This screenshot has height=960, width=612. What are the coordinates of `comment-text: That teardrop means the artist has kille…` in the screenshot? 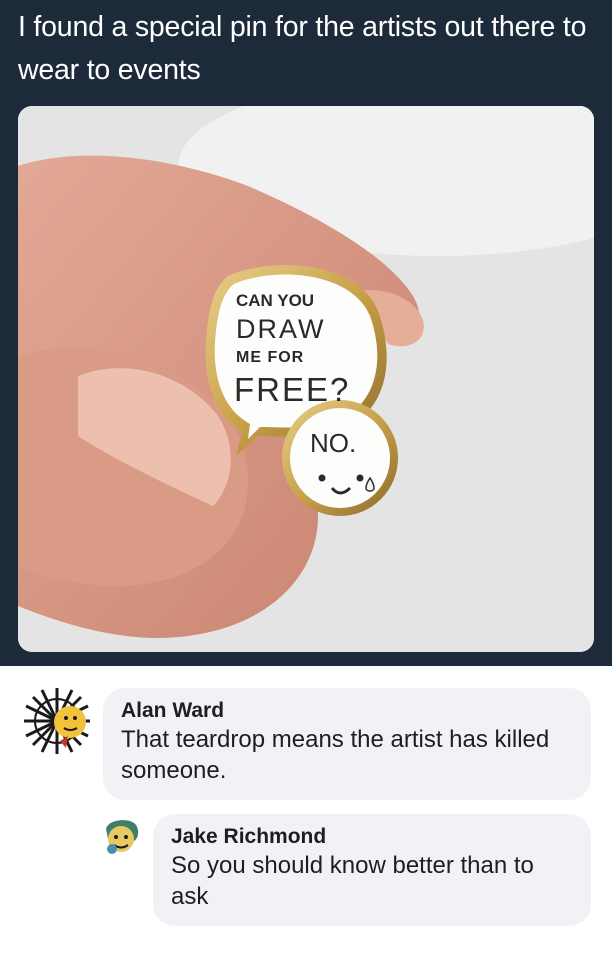 It's located at (335, 755).